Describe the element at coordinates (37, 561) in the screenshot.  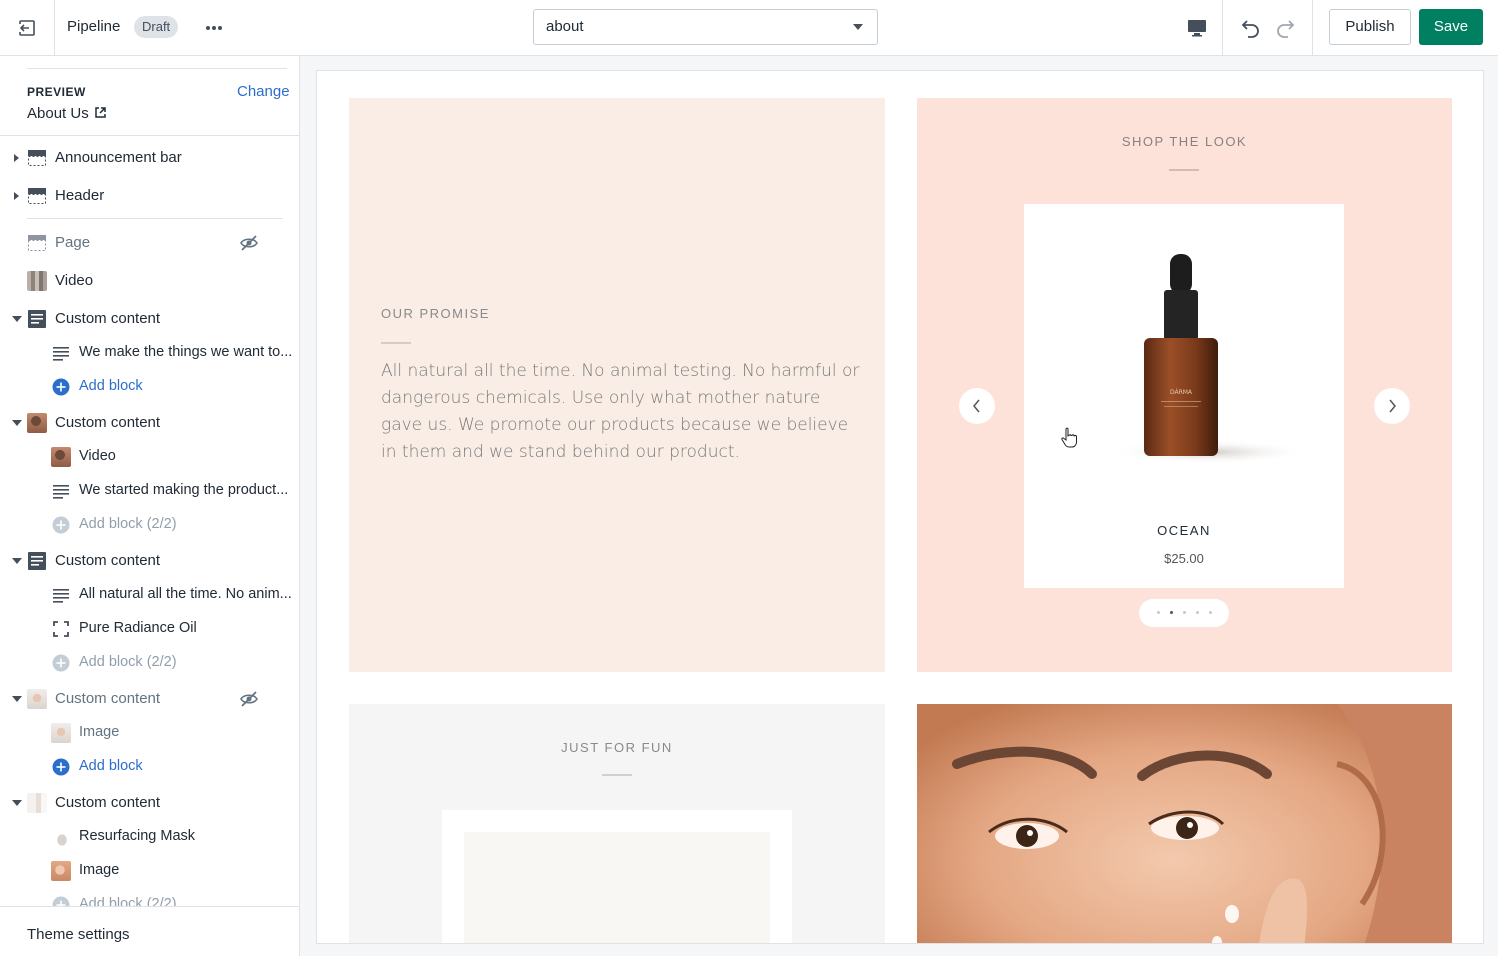
I see `text-section-icon` at that location.